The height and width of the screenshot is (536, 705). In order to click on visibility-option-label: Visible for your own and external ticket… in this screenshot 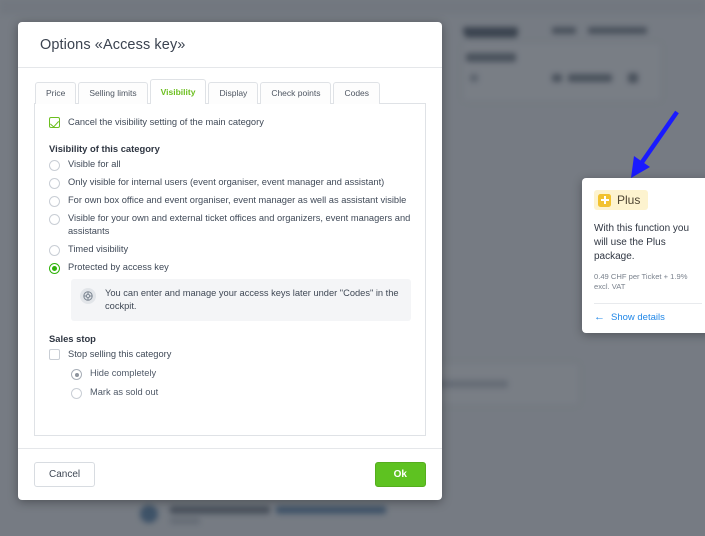, I will do `click(239, 224)`.